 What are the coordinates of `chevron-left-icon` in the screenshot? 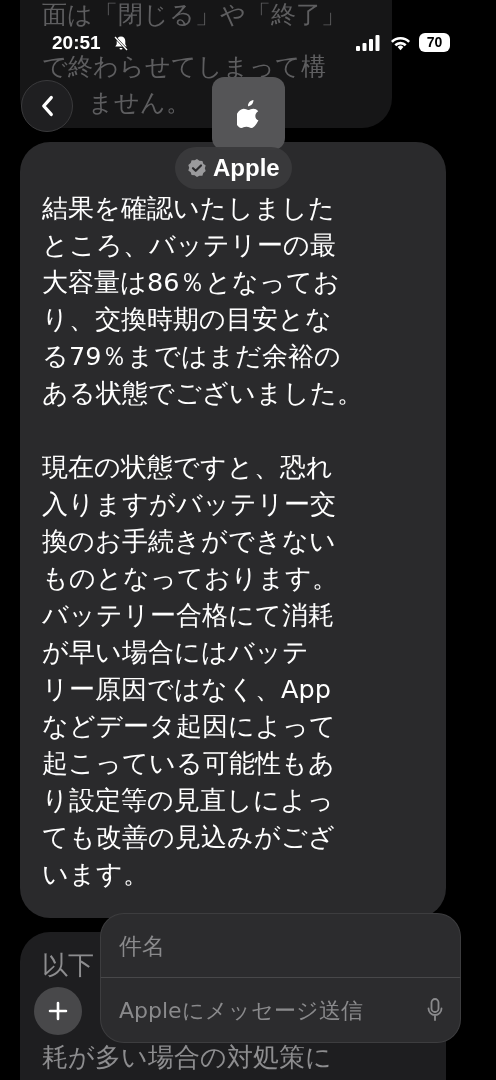 It's located at (47, 106).